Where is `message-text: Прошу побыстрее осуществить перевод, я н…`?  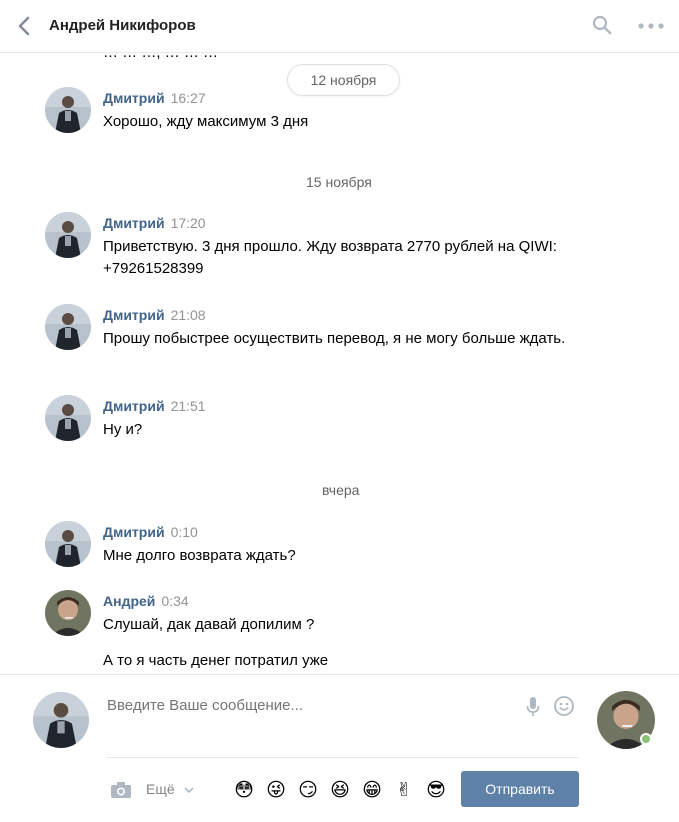
message-text: Прошу побыстрее осуществить перевод, я н… is located at coordinates (334, 338).